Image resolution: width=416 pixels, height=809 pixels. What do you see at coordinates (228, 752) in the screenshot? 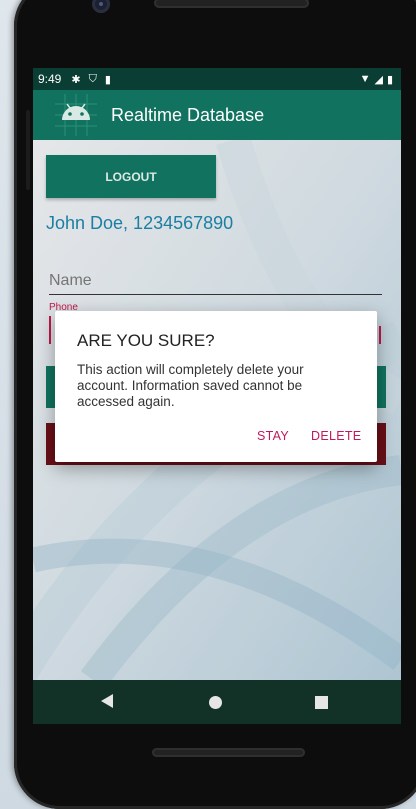
I see `bottom-speaker` at bounding box center [228, 752].